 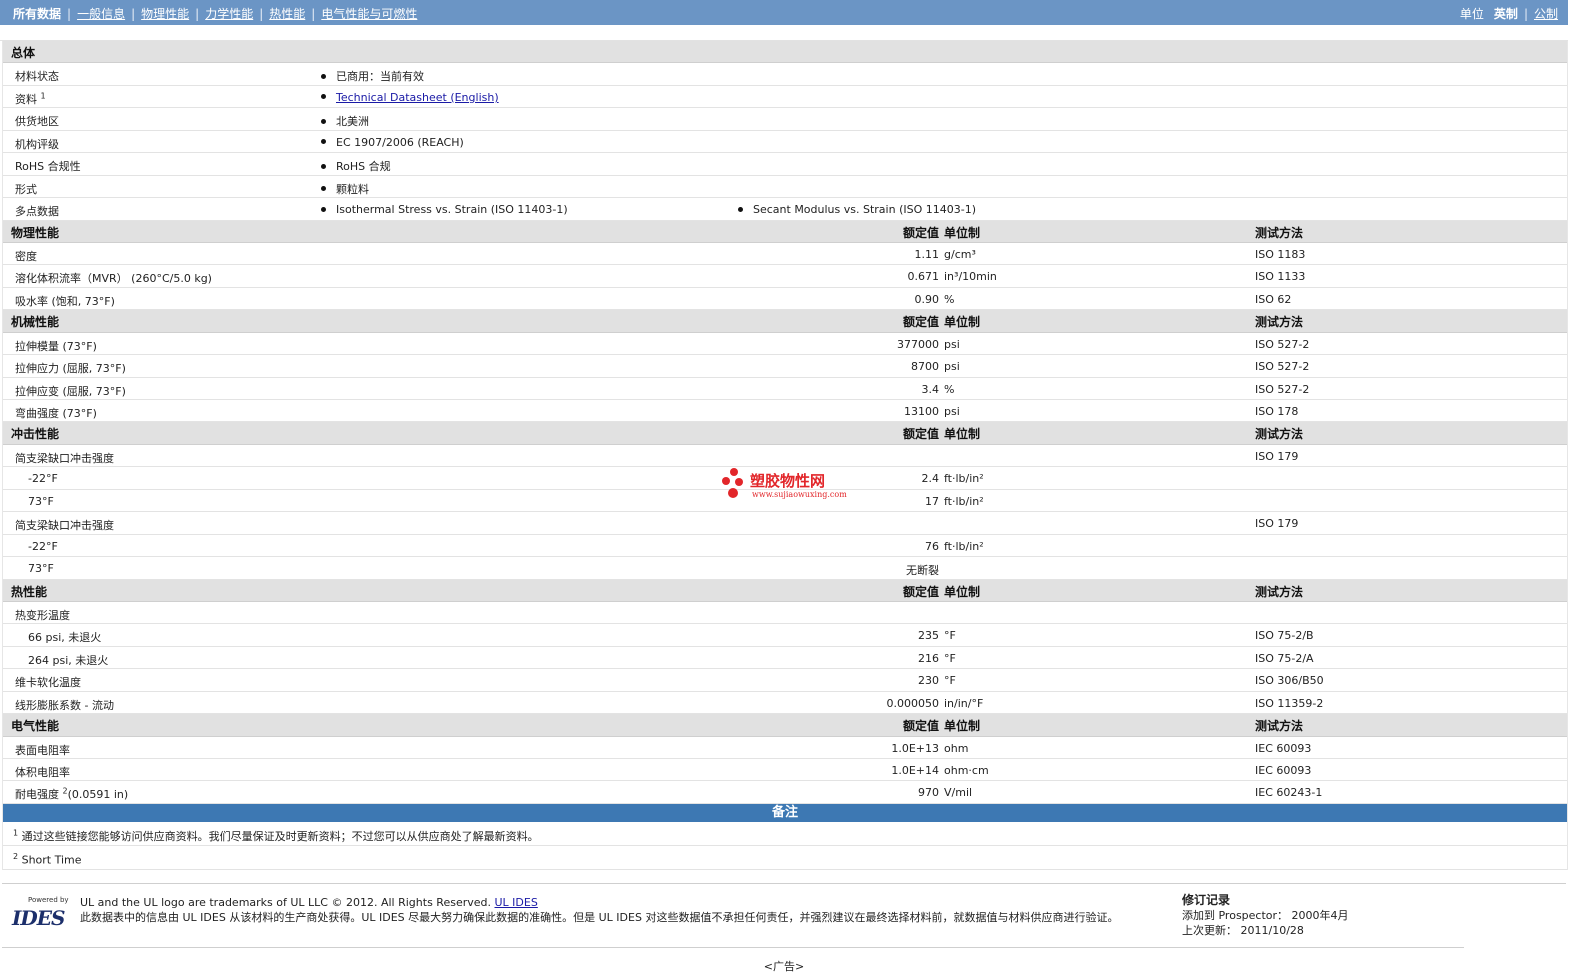 I want to click on property-row: 体积电阻率 1.0E+14 ohm·cm IEC 60093, so click(x=785, y=770).